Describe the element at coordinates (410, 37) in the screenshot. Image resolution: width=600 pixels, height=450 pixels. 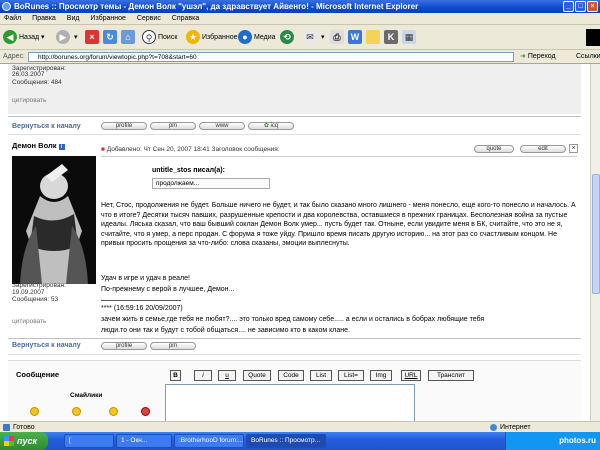
I see `tools-button: ▦` at that location.